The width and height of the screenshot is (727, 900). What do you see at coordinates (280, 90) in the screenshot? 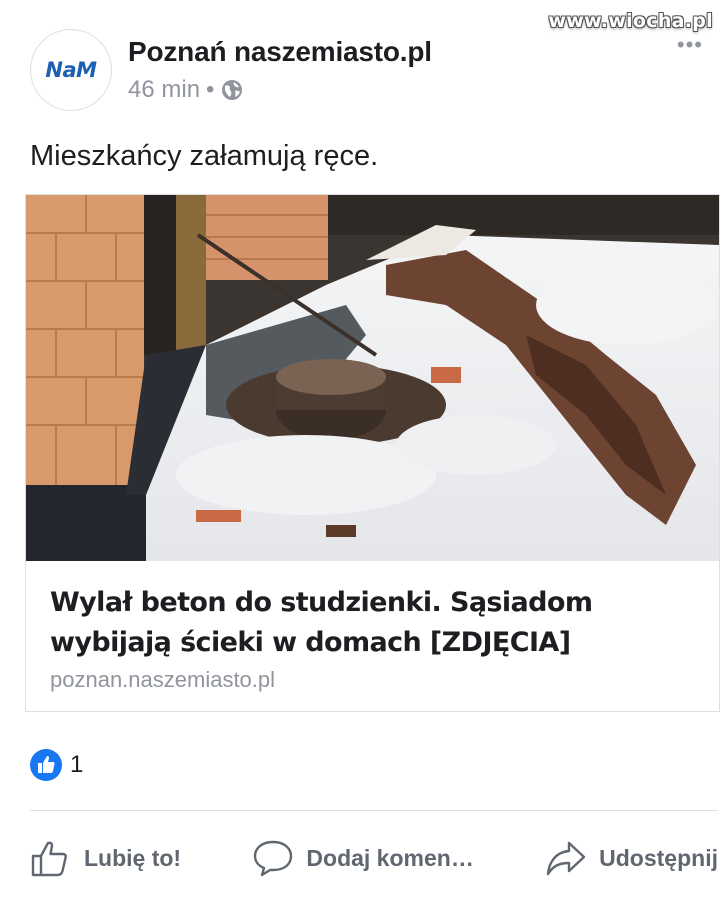
I see `post-meta: 46 min •` at bounding box center [280, 90].